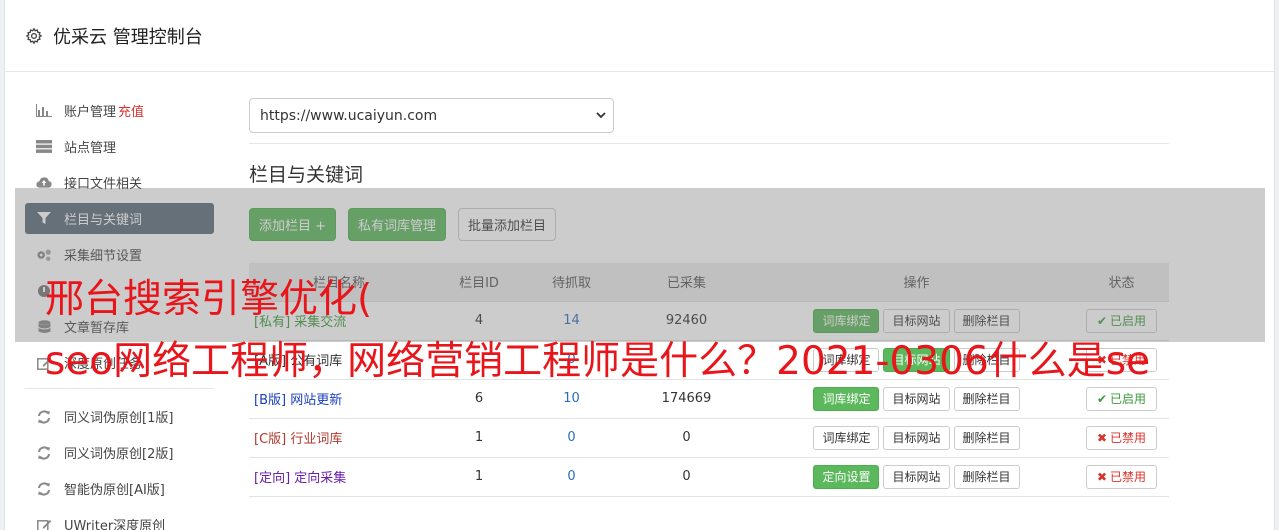 The height and width of the screenshot is (530, 1279). Describe the element at coordinates (601, 115) in the screenshot. I see `chevron-down-icon` at that location.